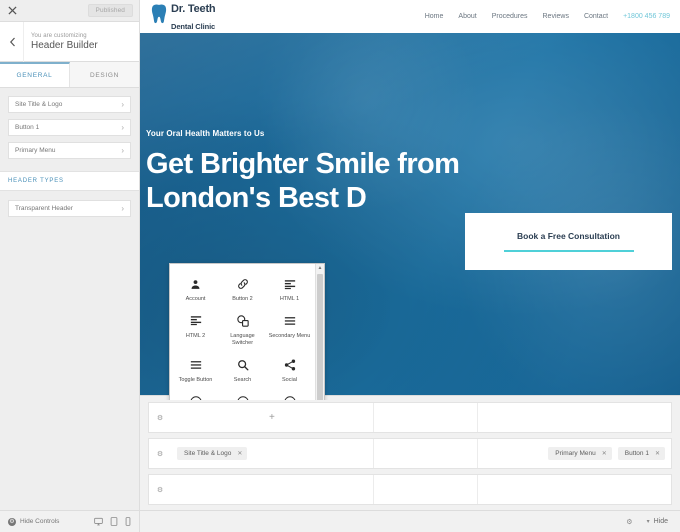  Describe the element at coordinates (242, 379) in the screenshot. I see `widget-item-label: Search` at that location.